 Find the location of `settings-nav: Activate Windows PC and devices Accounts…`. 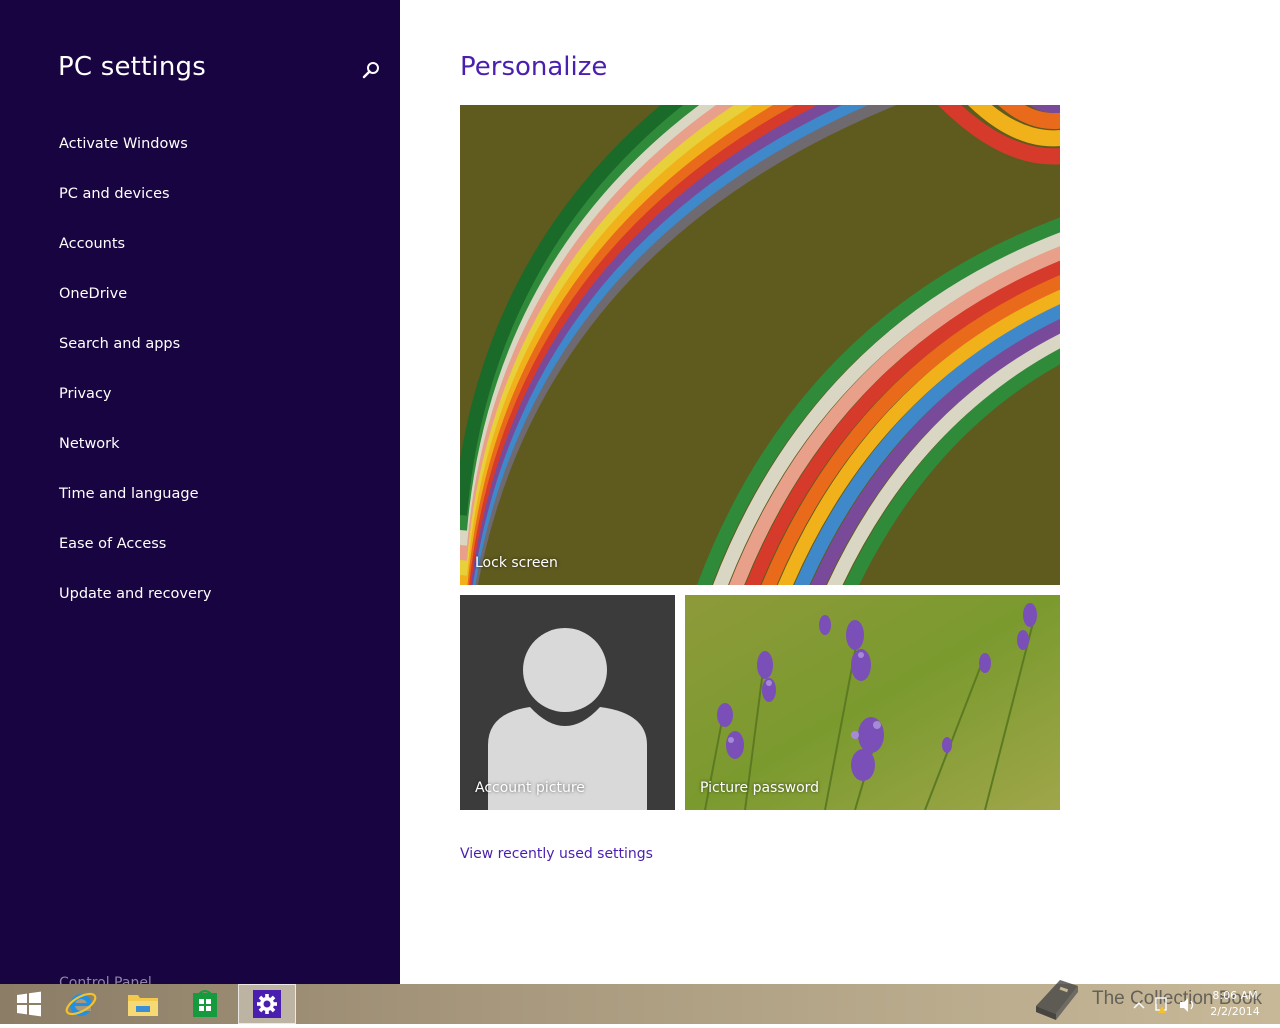

settings-nav: Activate Windows PC and devices Accounts… is located at coordinates (135, 382).